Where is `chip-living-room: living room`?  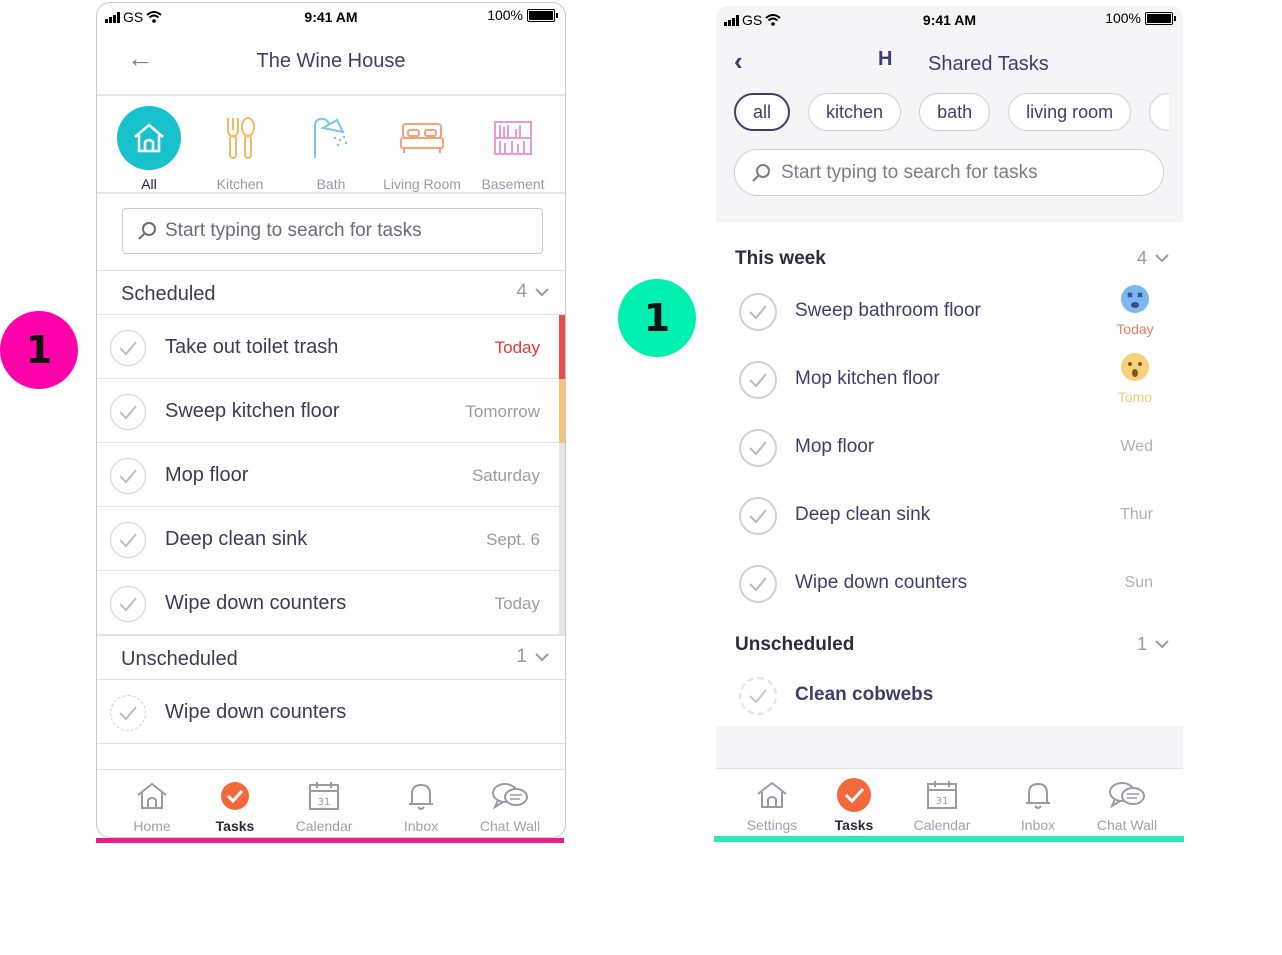 chip-living-room: living room is located at coordinates (1070, 112).